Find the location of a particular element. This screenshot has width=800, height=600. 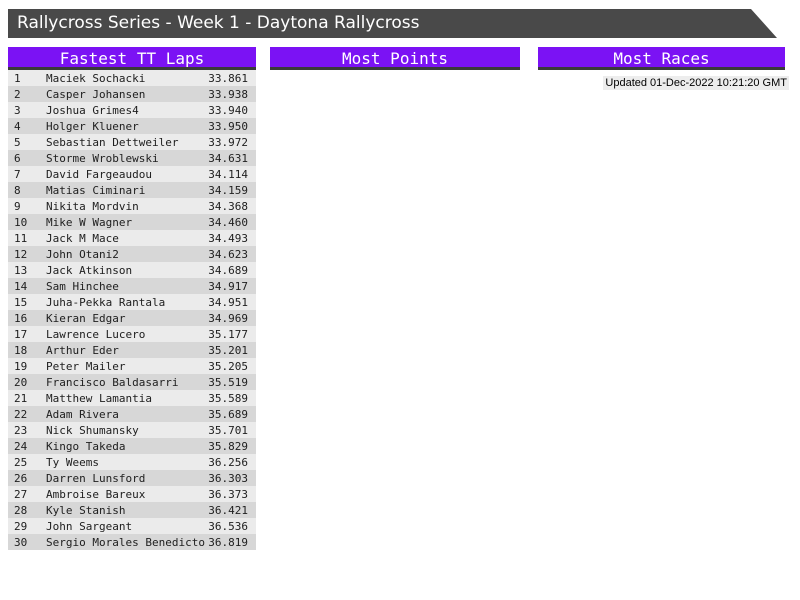

row-lap-time: 34.460 is located at coordinates (228, 222).